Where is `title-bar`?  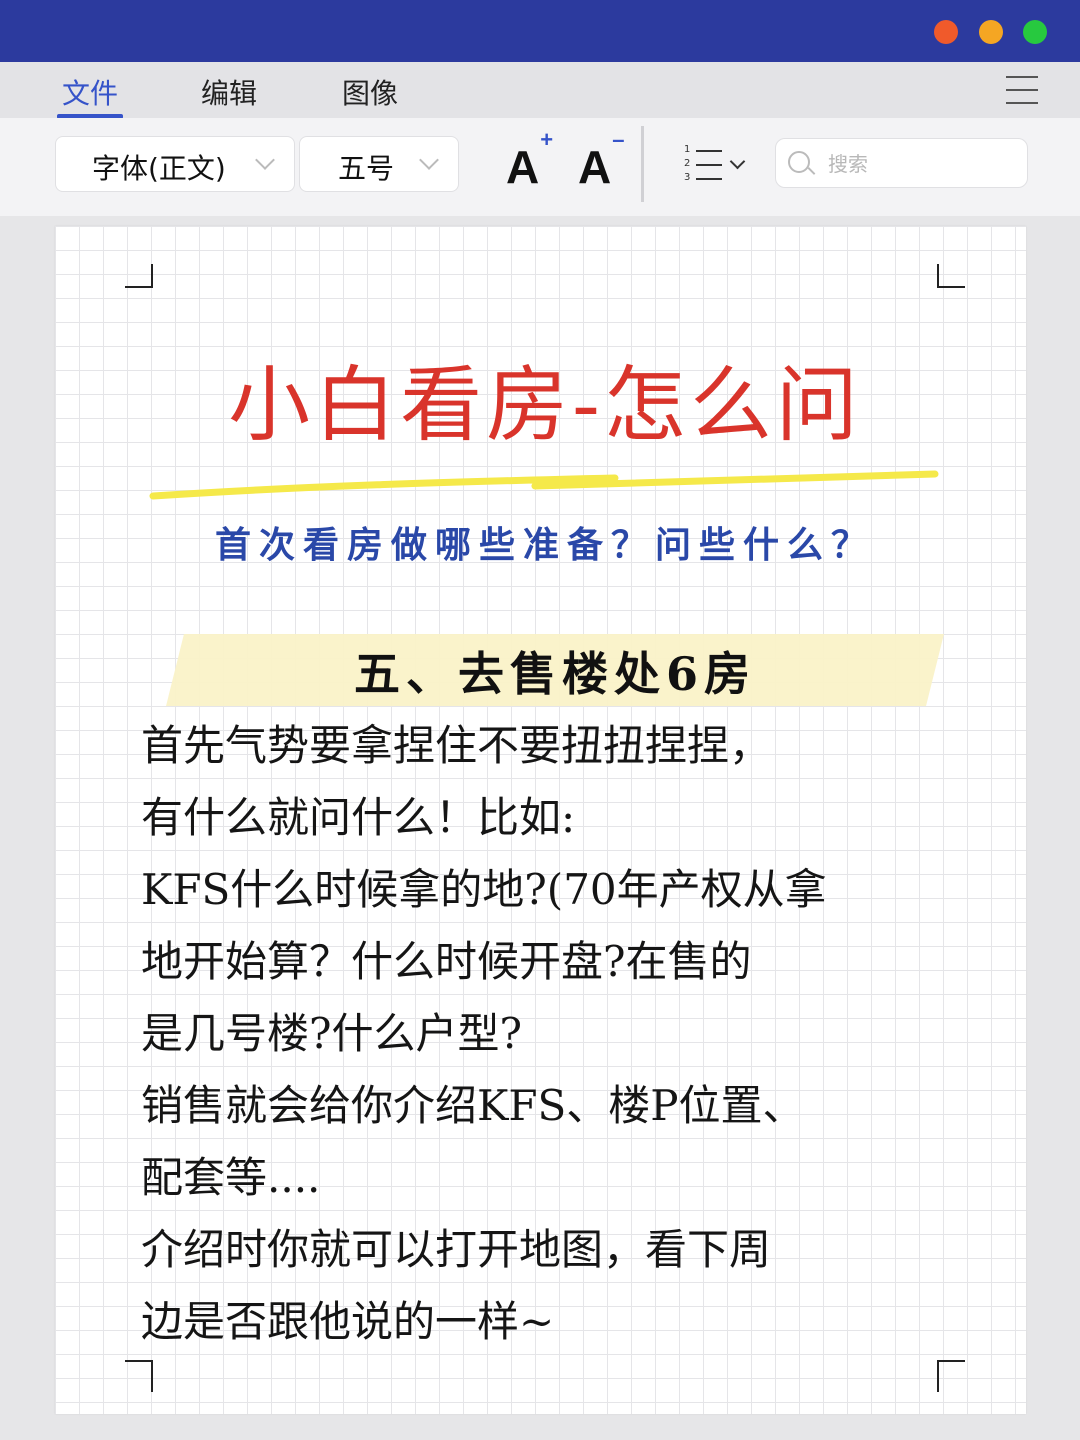 title-bar is located at coordinates (540, 31).